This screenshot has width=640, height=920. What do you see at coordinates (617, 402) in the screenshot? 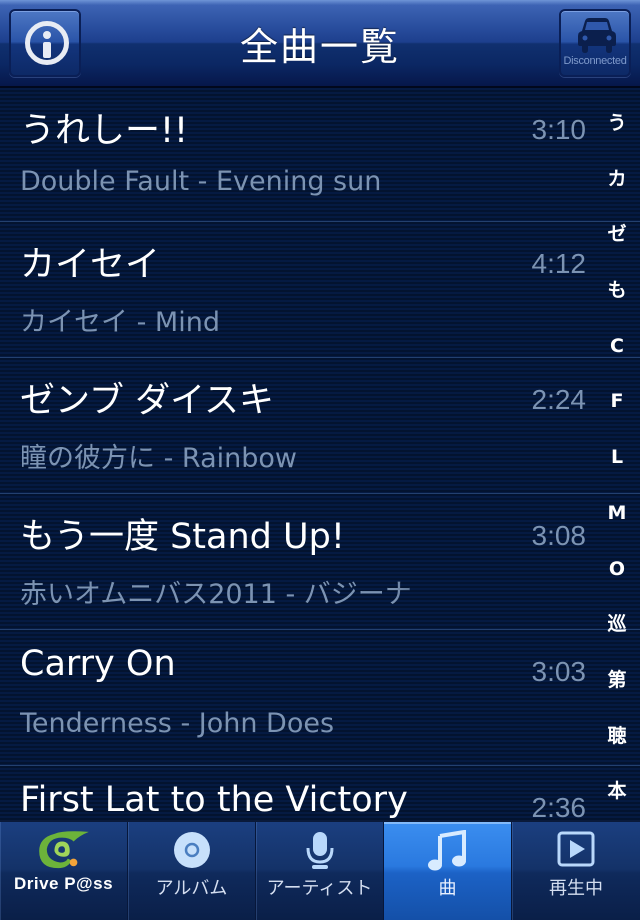
I see `index-item: F` at bounding box center [617, 402].